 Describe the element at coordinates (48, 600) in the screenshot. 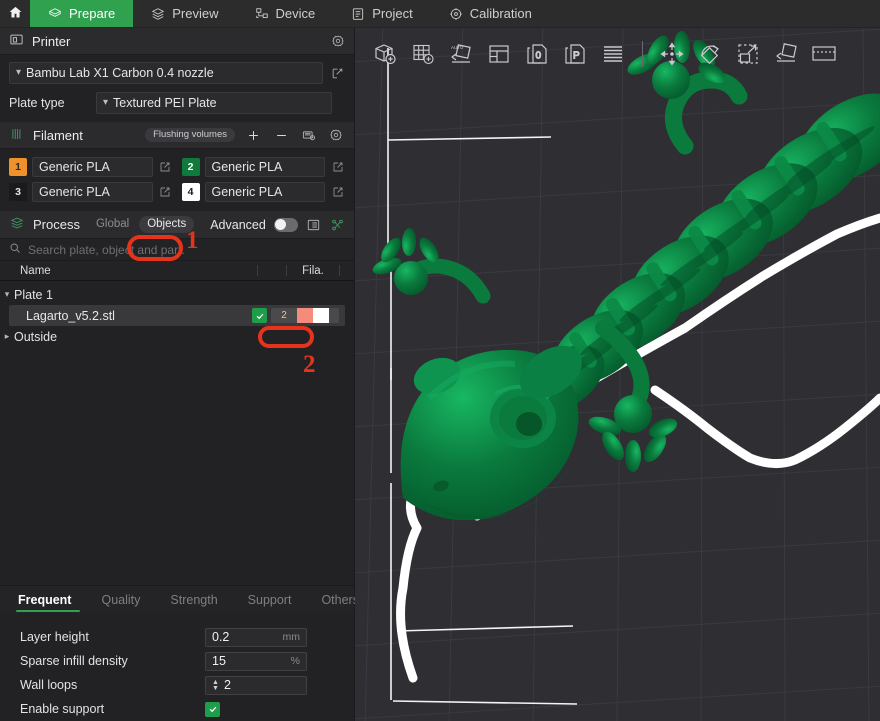

I see `tab-frequent: Frequent` at that location.